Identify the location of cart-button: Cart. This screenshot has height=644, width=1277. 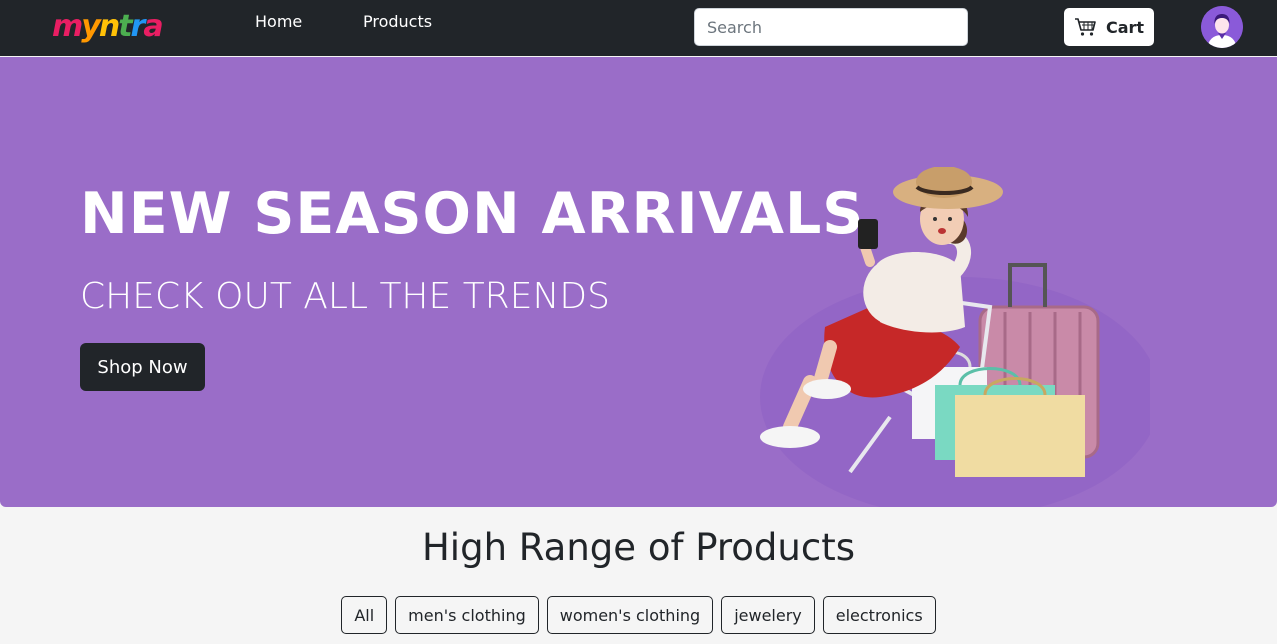
(1109, 27).